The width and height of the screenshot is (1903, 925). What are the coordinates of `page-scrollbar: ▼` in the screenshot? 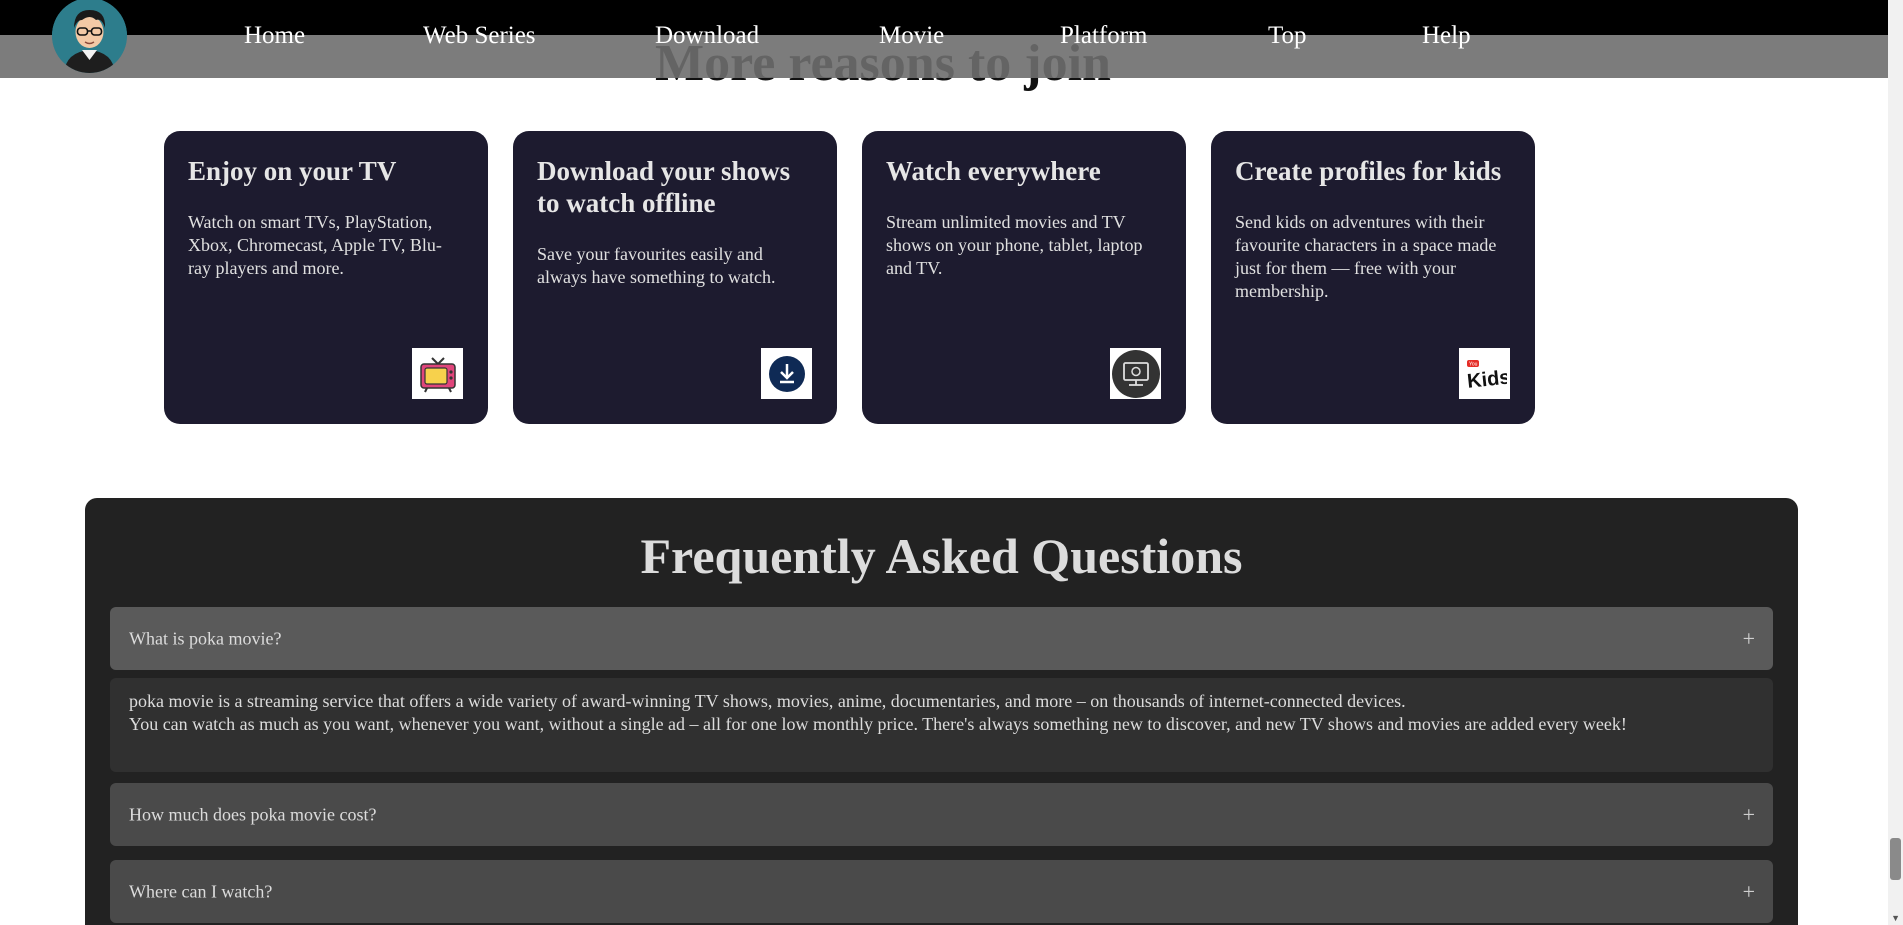 It's located at (1895, 462).